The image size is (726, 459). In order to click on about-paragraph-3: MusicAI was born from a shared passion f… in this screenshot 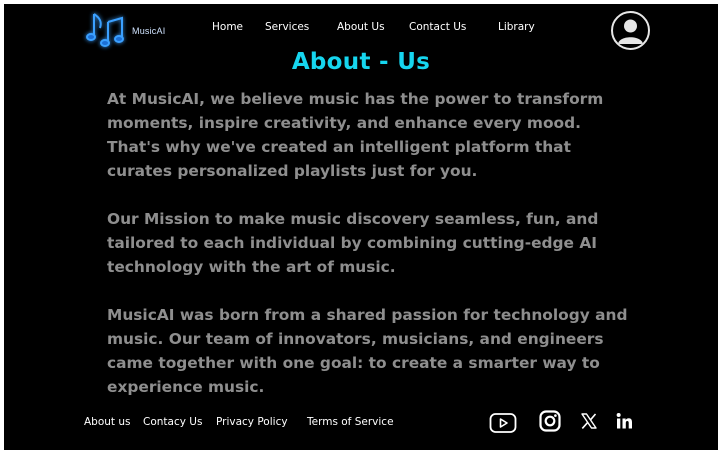, I will do `click(367, 351)`.